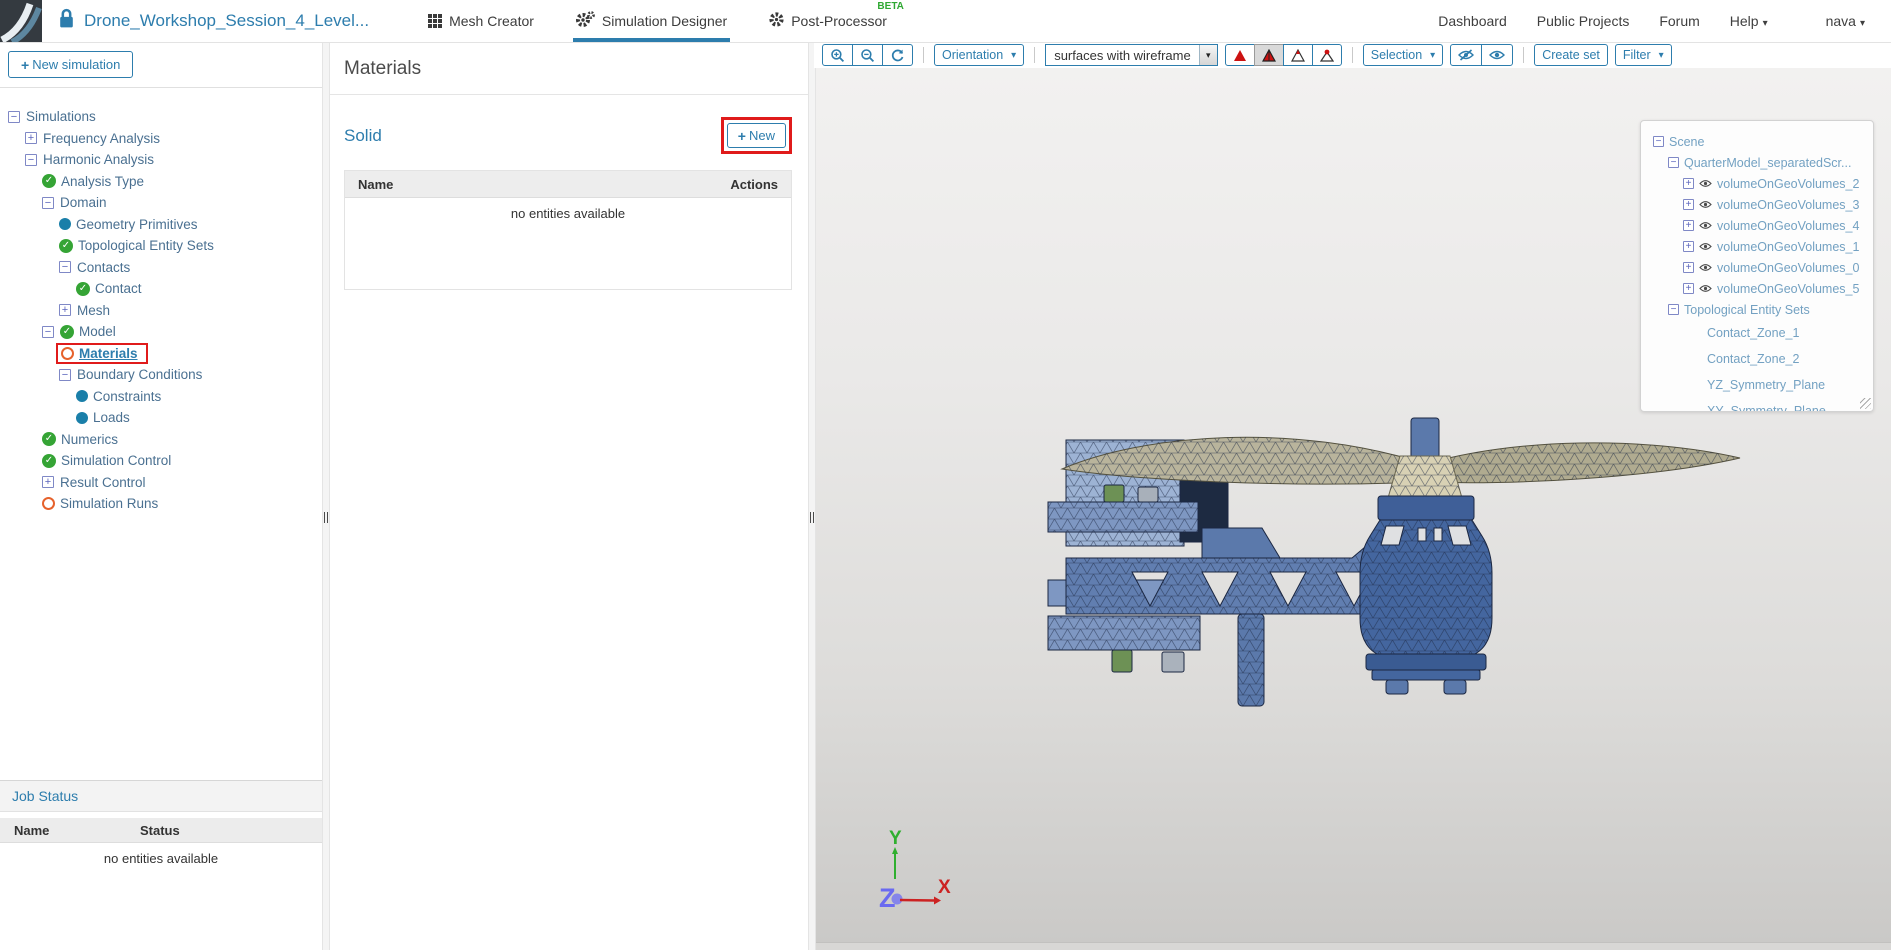 The width and height of the screenshot is (1891, 950). I want to click on sim-tree-item: ✓ Numerics, so click(161, 440).